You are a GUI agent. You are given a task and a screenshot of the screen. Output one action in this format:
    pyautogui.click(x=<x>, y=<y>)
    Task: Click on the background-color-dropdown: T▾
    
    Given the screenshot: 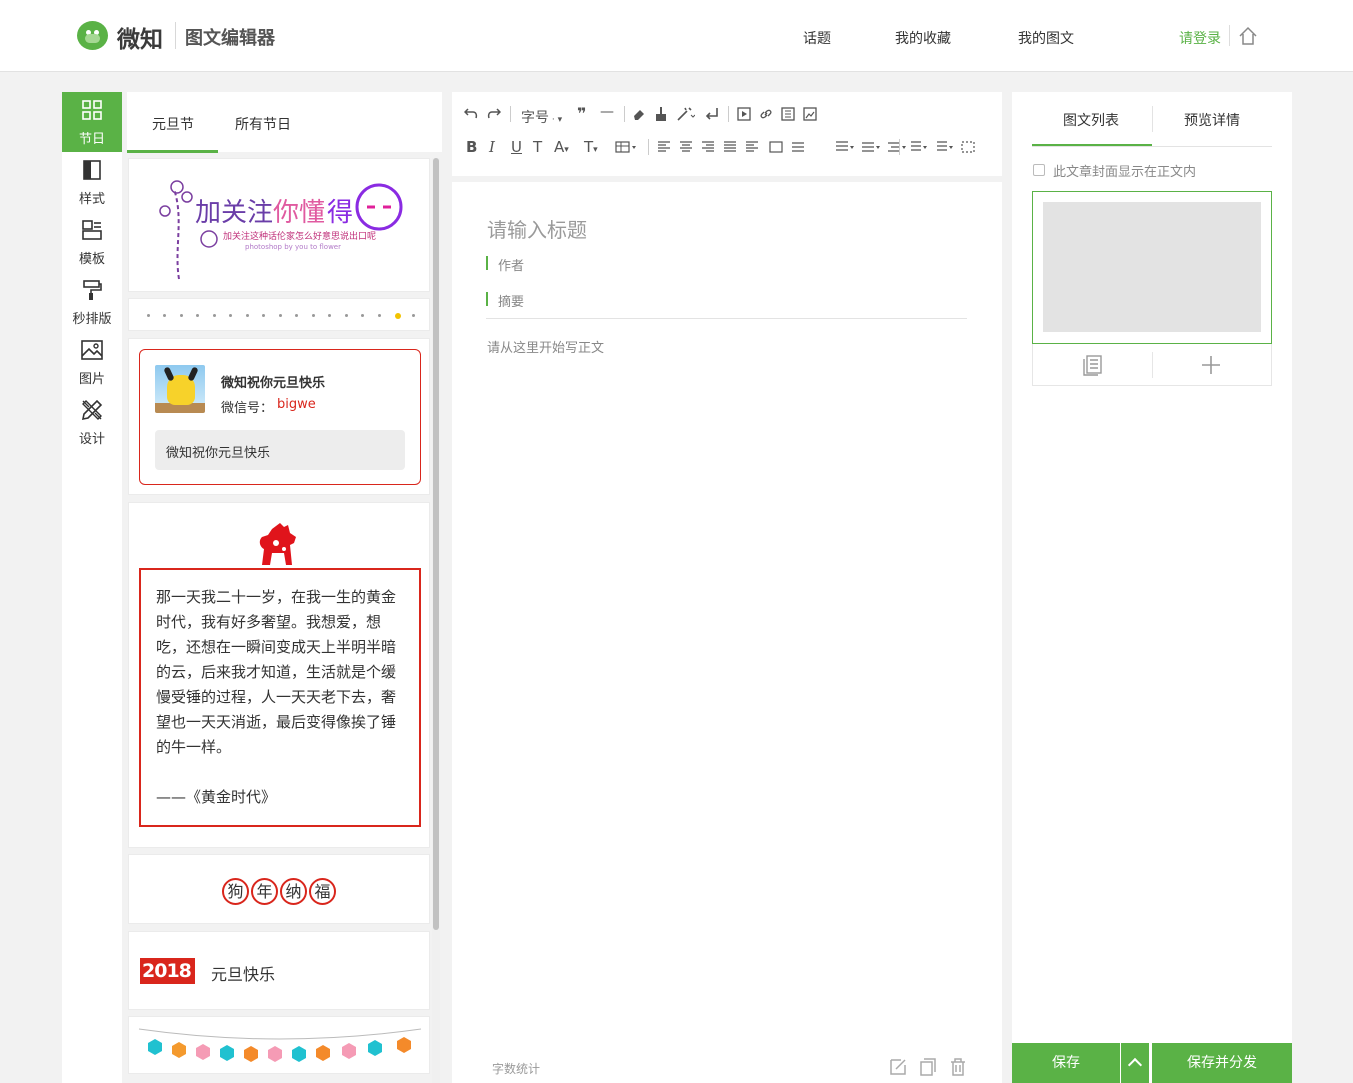 What is the action you would take?
    pyautogui.click(x=591, y=147)
    